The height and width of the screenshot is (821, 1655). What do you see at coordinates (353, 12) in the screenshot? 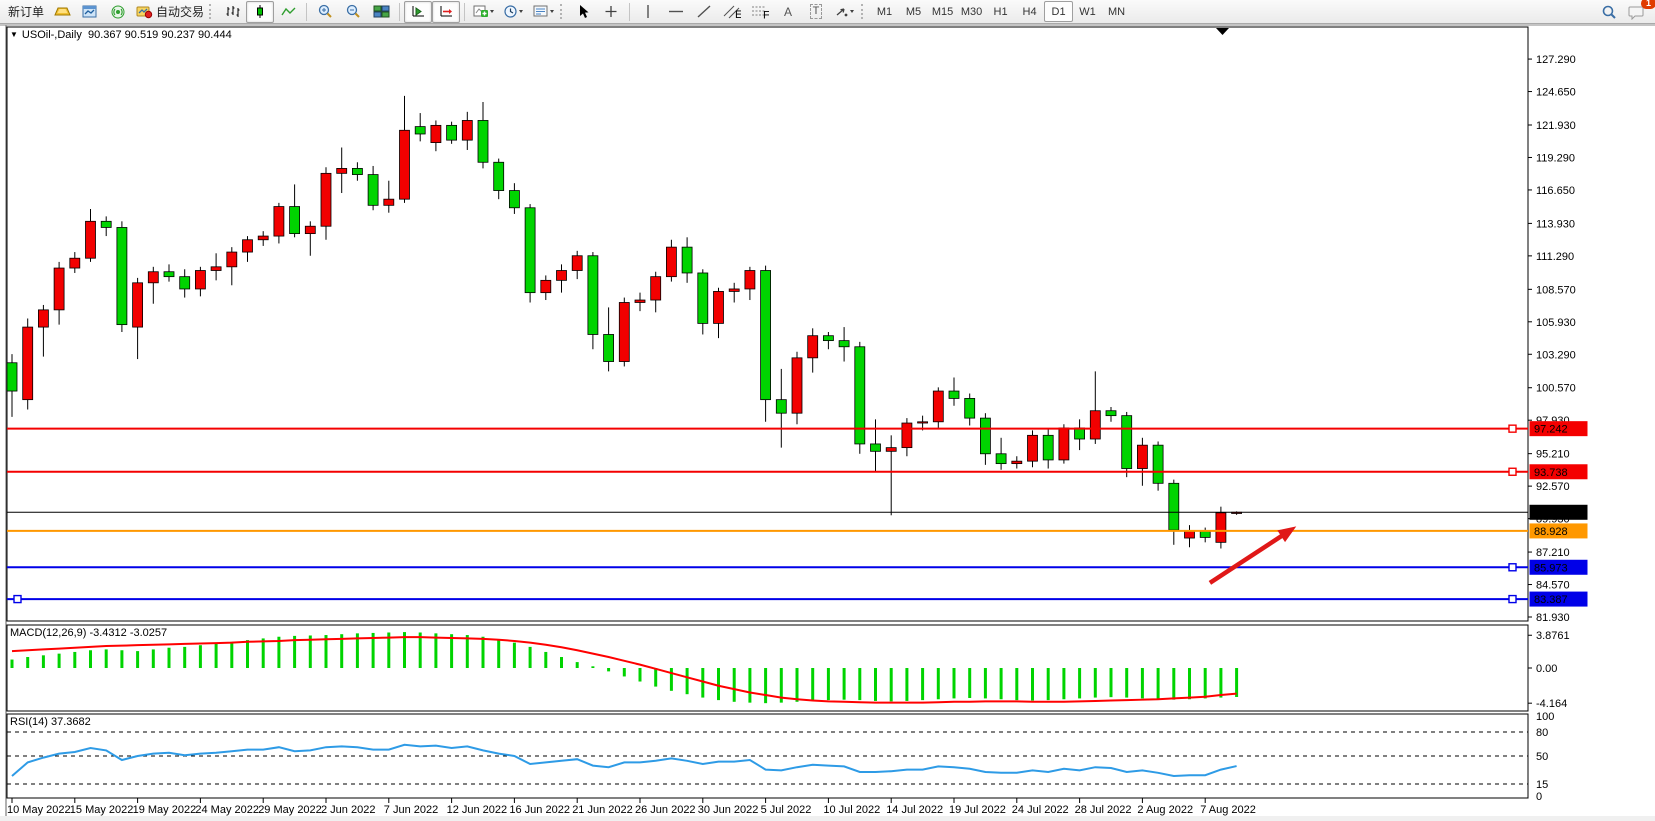
I see `zoom-out-button` at bounding box center [353, 12].